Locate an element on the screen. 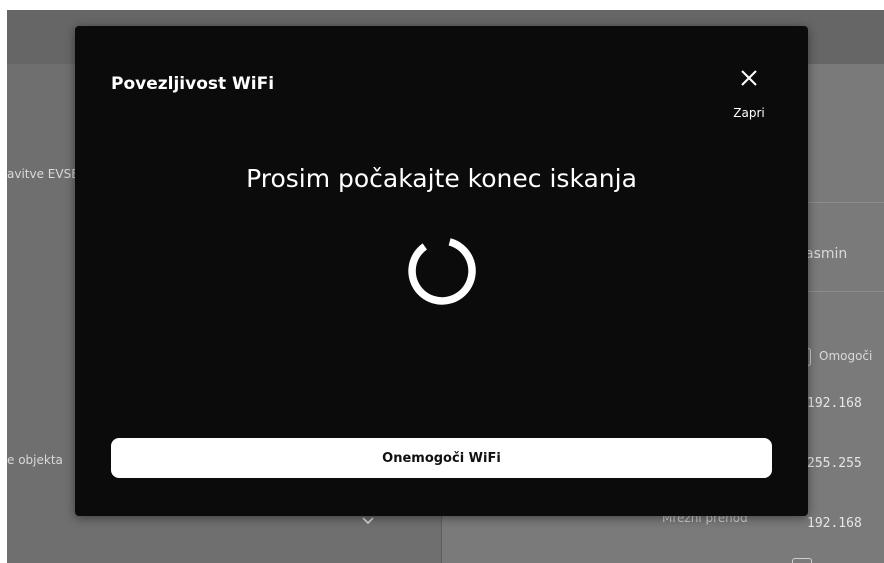  bg-checkbox-label: Omogoči is located at coordinates (846, 356).